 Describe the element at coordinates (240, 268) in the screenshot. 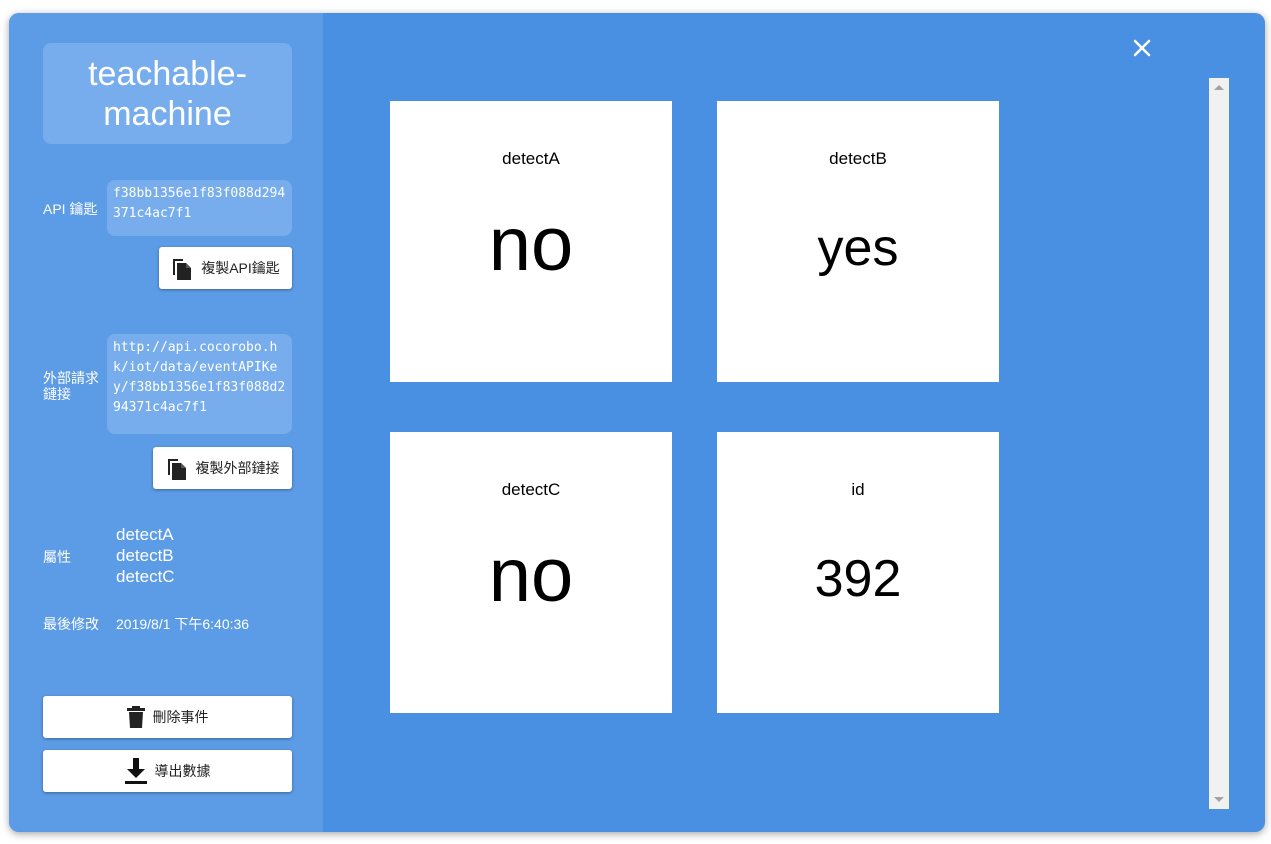

I see `copy-api-key-label: 複製API鑰匙` at that location.